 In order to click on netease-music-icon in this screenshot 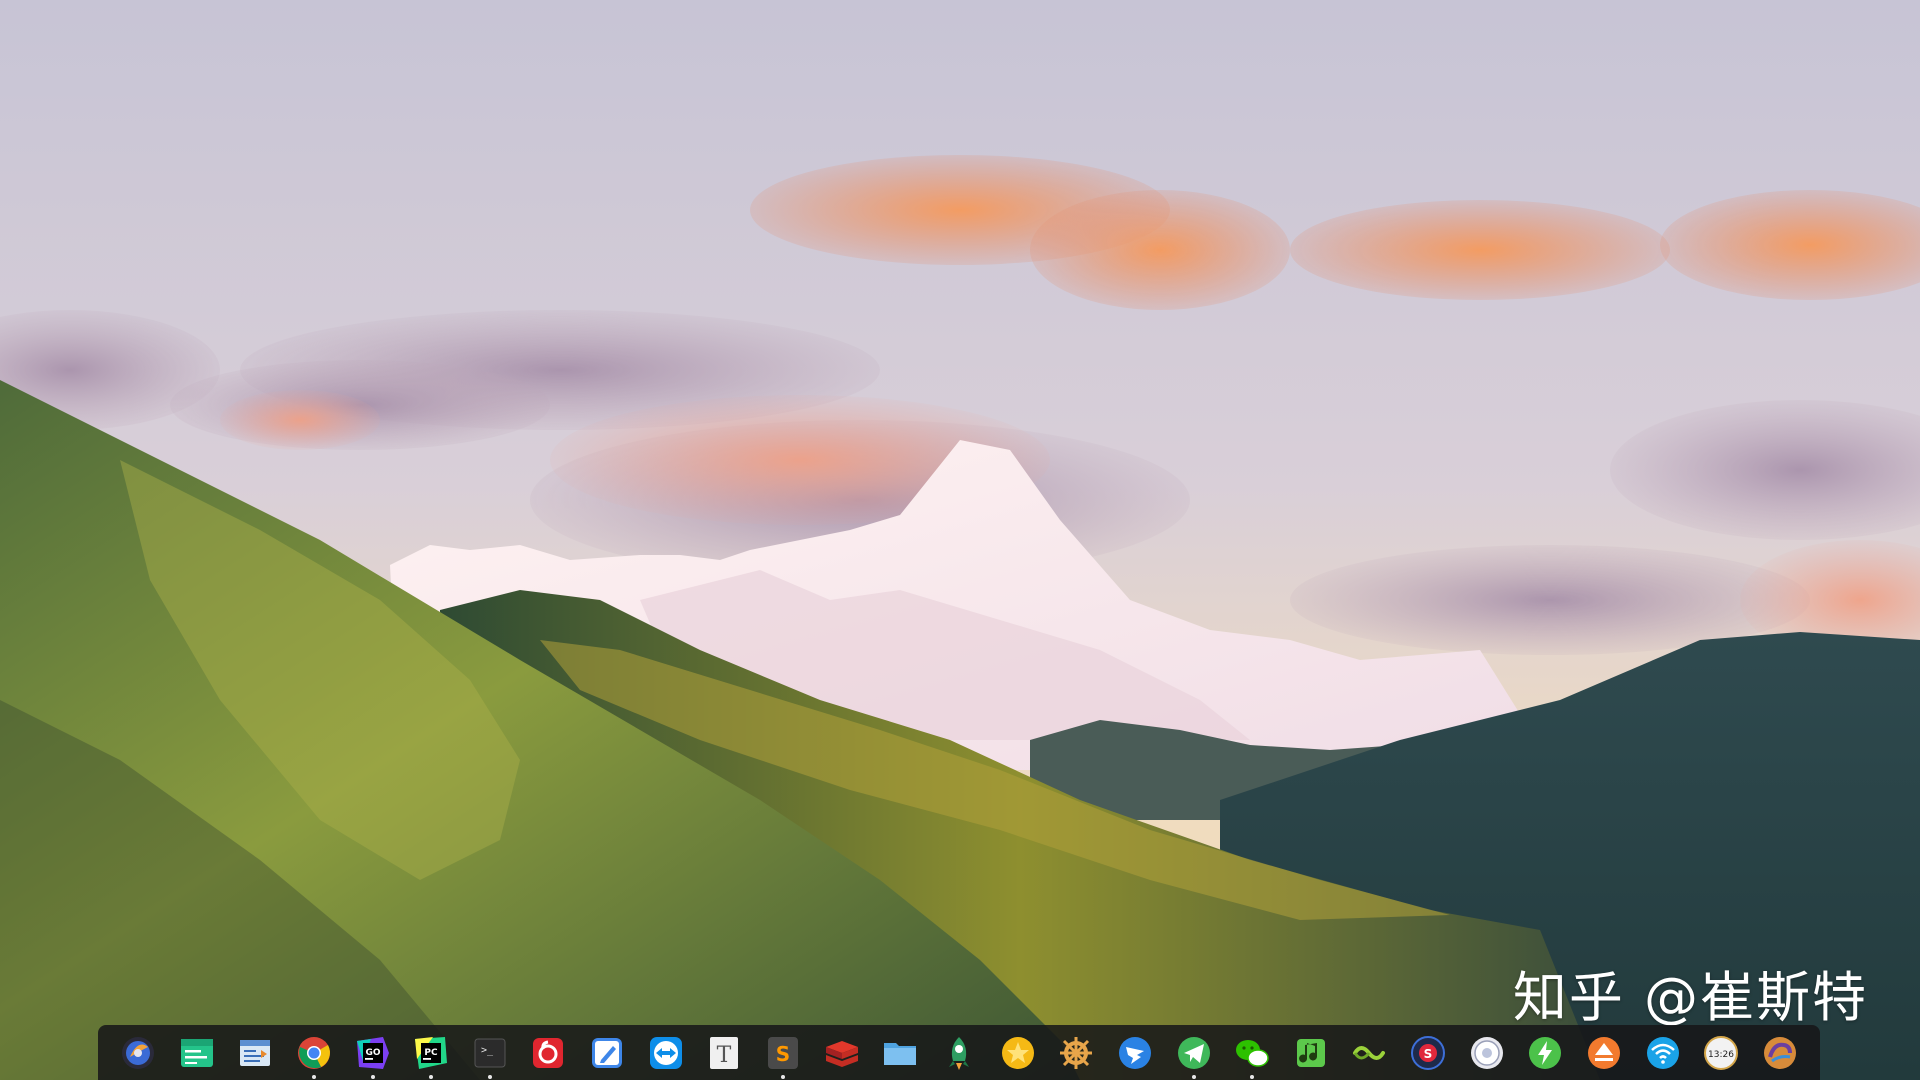, I will do `click(548, 1053)`.